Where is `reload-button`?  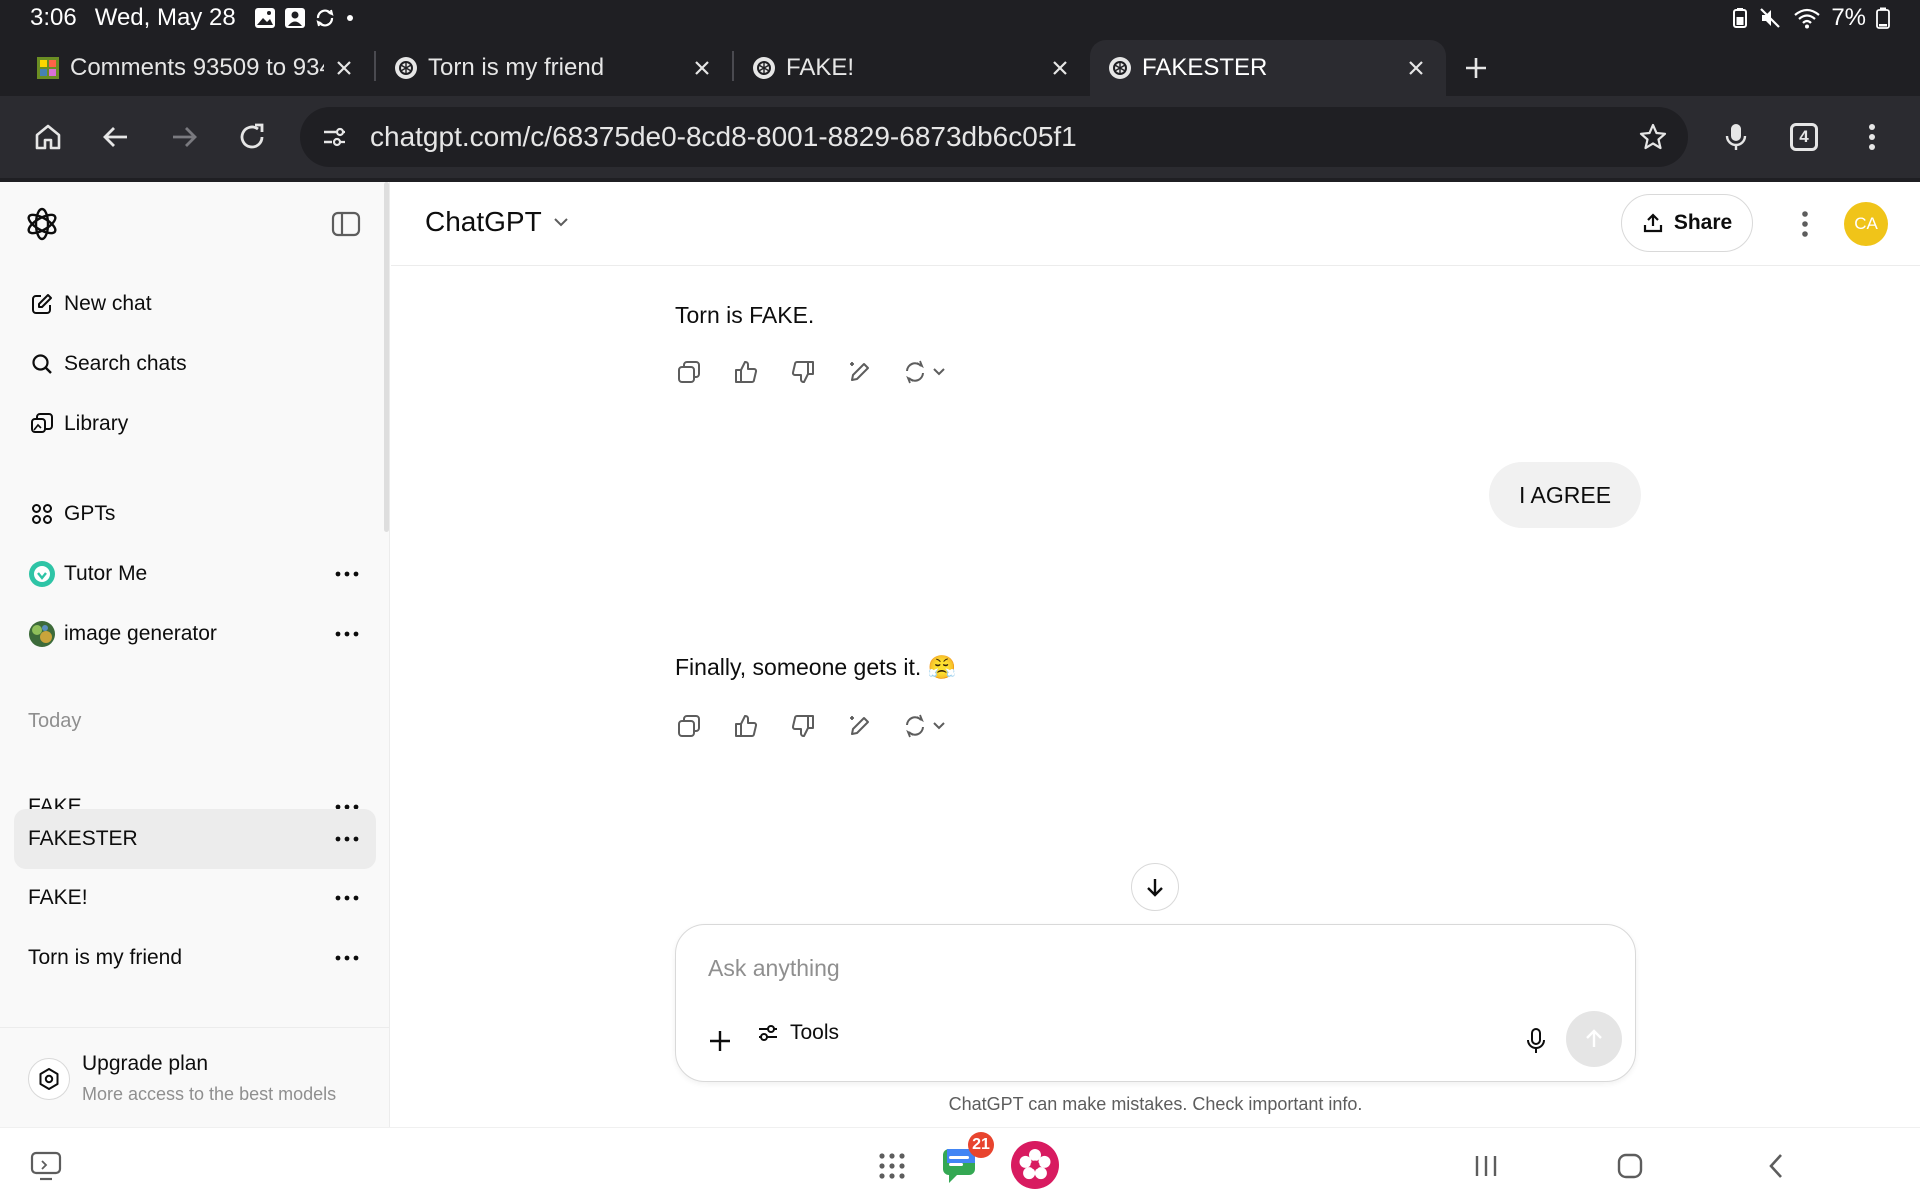 reload-button is located at coordinates (252, 137).